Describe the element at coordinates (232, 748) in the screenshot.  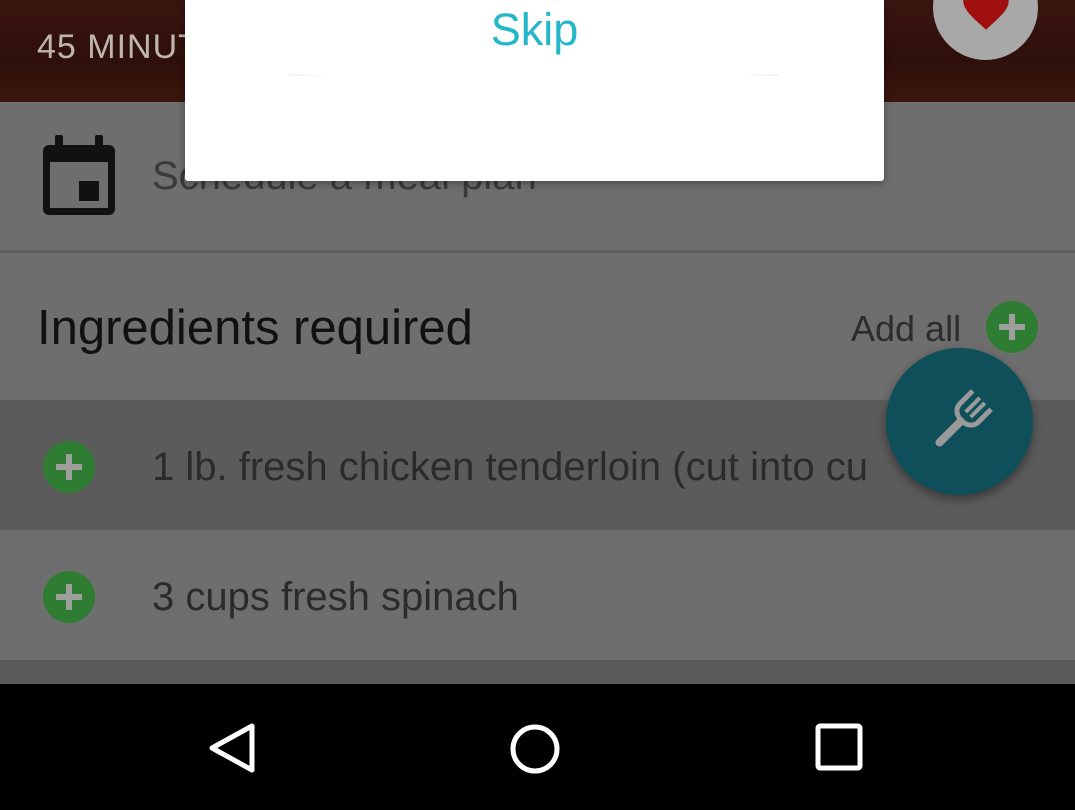
I see `back-triangle-icon` at that location.